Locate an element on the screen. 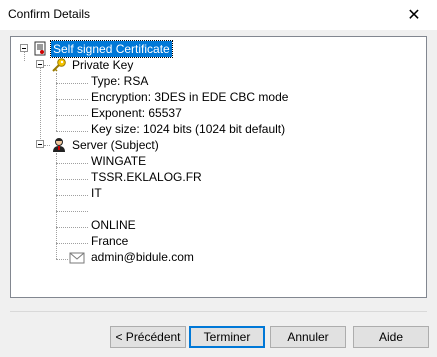 The image size is (437, 357). help-button: Aide is located at coordinates (391, 337).